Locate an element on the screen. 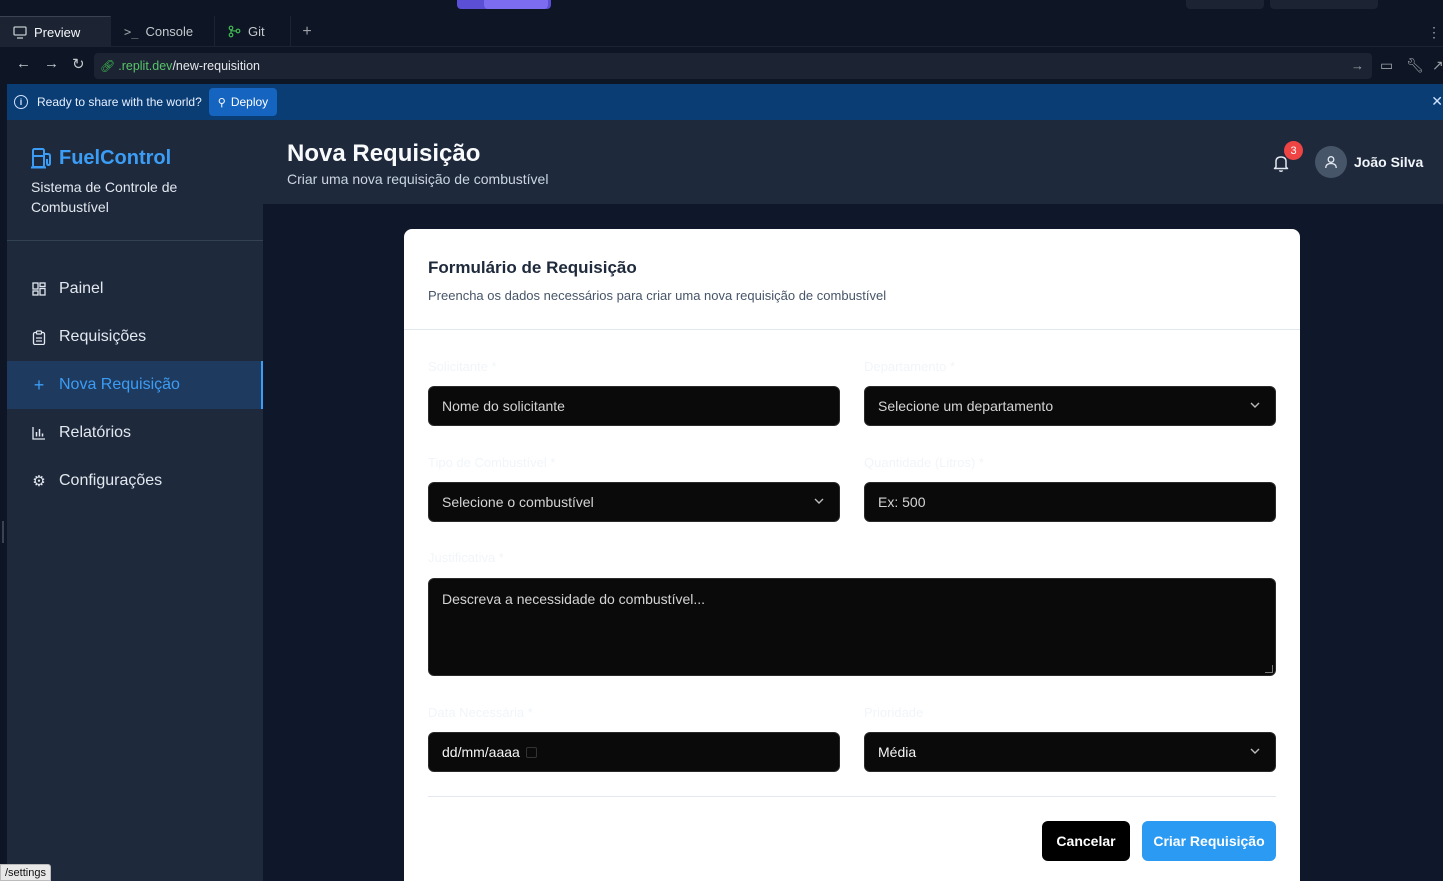 Image resolution: width=1443 pixels, height=881 pixels. calendar-icon is located at coordinates (531, 752).